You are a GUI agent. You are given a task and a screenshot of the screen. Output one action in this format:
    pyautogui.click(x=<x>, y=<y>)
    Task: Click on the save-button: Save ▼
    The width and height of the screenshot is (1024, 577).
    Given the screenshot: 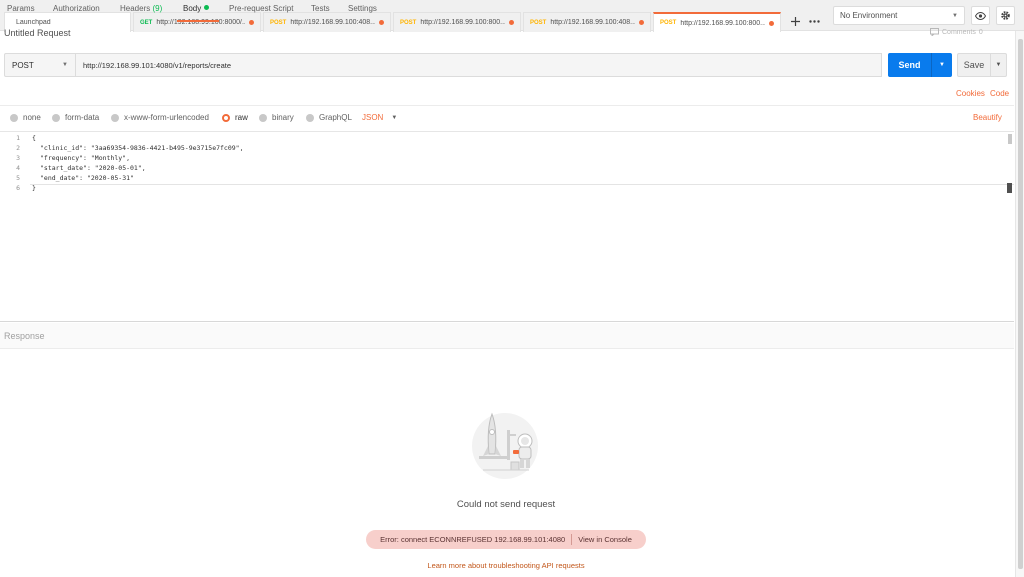 What is the action you would take?
    pyautogui.click(x=982, y=65)
    